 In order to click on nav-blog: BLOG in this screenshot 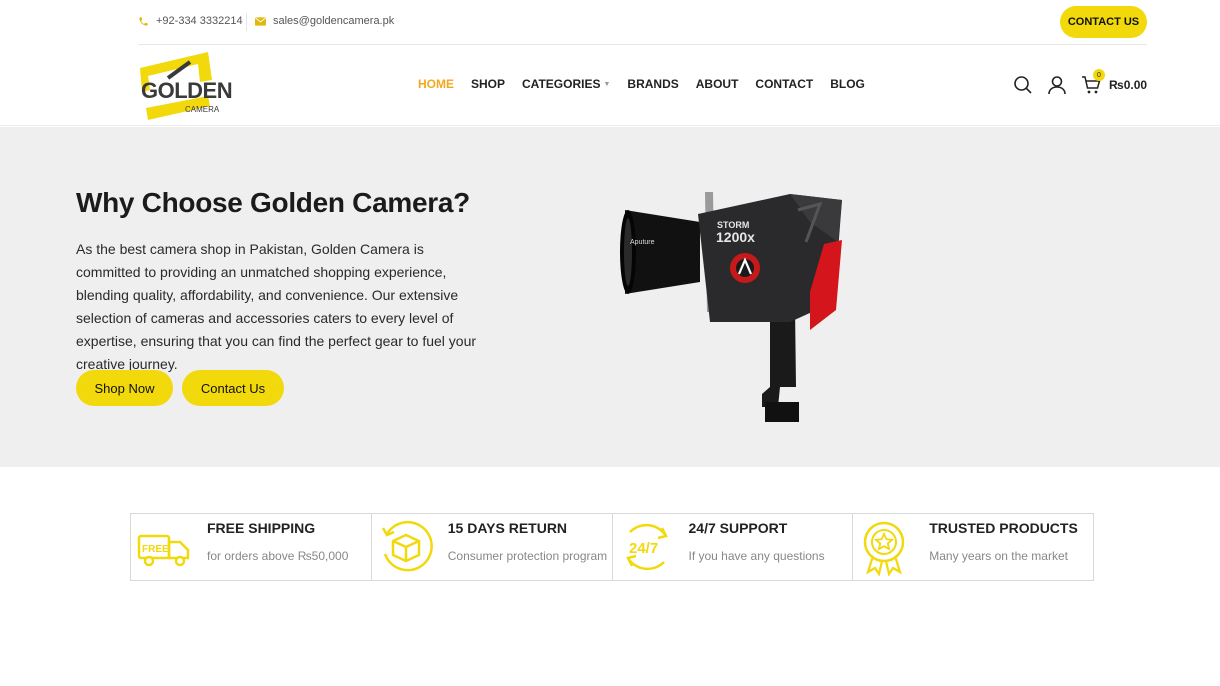, I will do `click(847, 84)`.